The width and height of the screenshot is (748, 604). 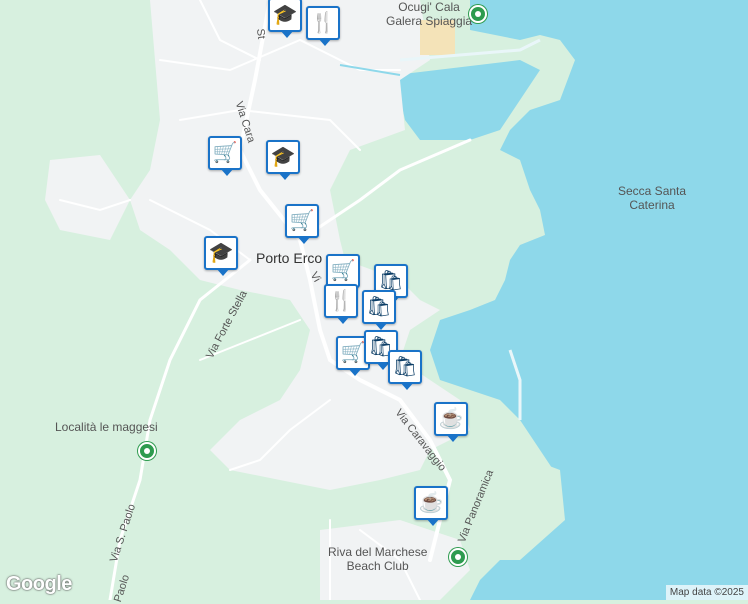 I want to click on place-label-secca: Secca Santa Caterina, so click(x=652, y=198).